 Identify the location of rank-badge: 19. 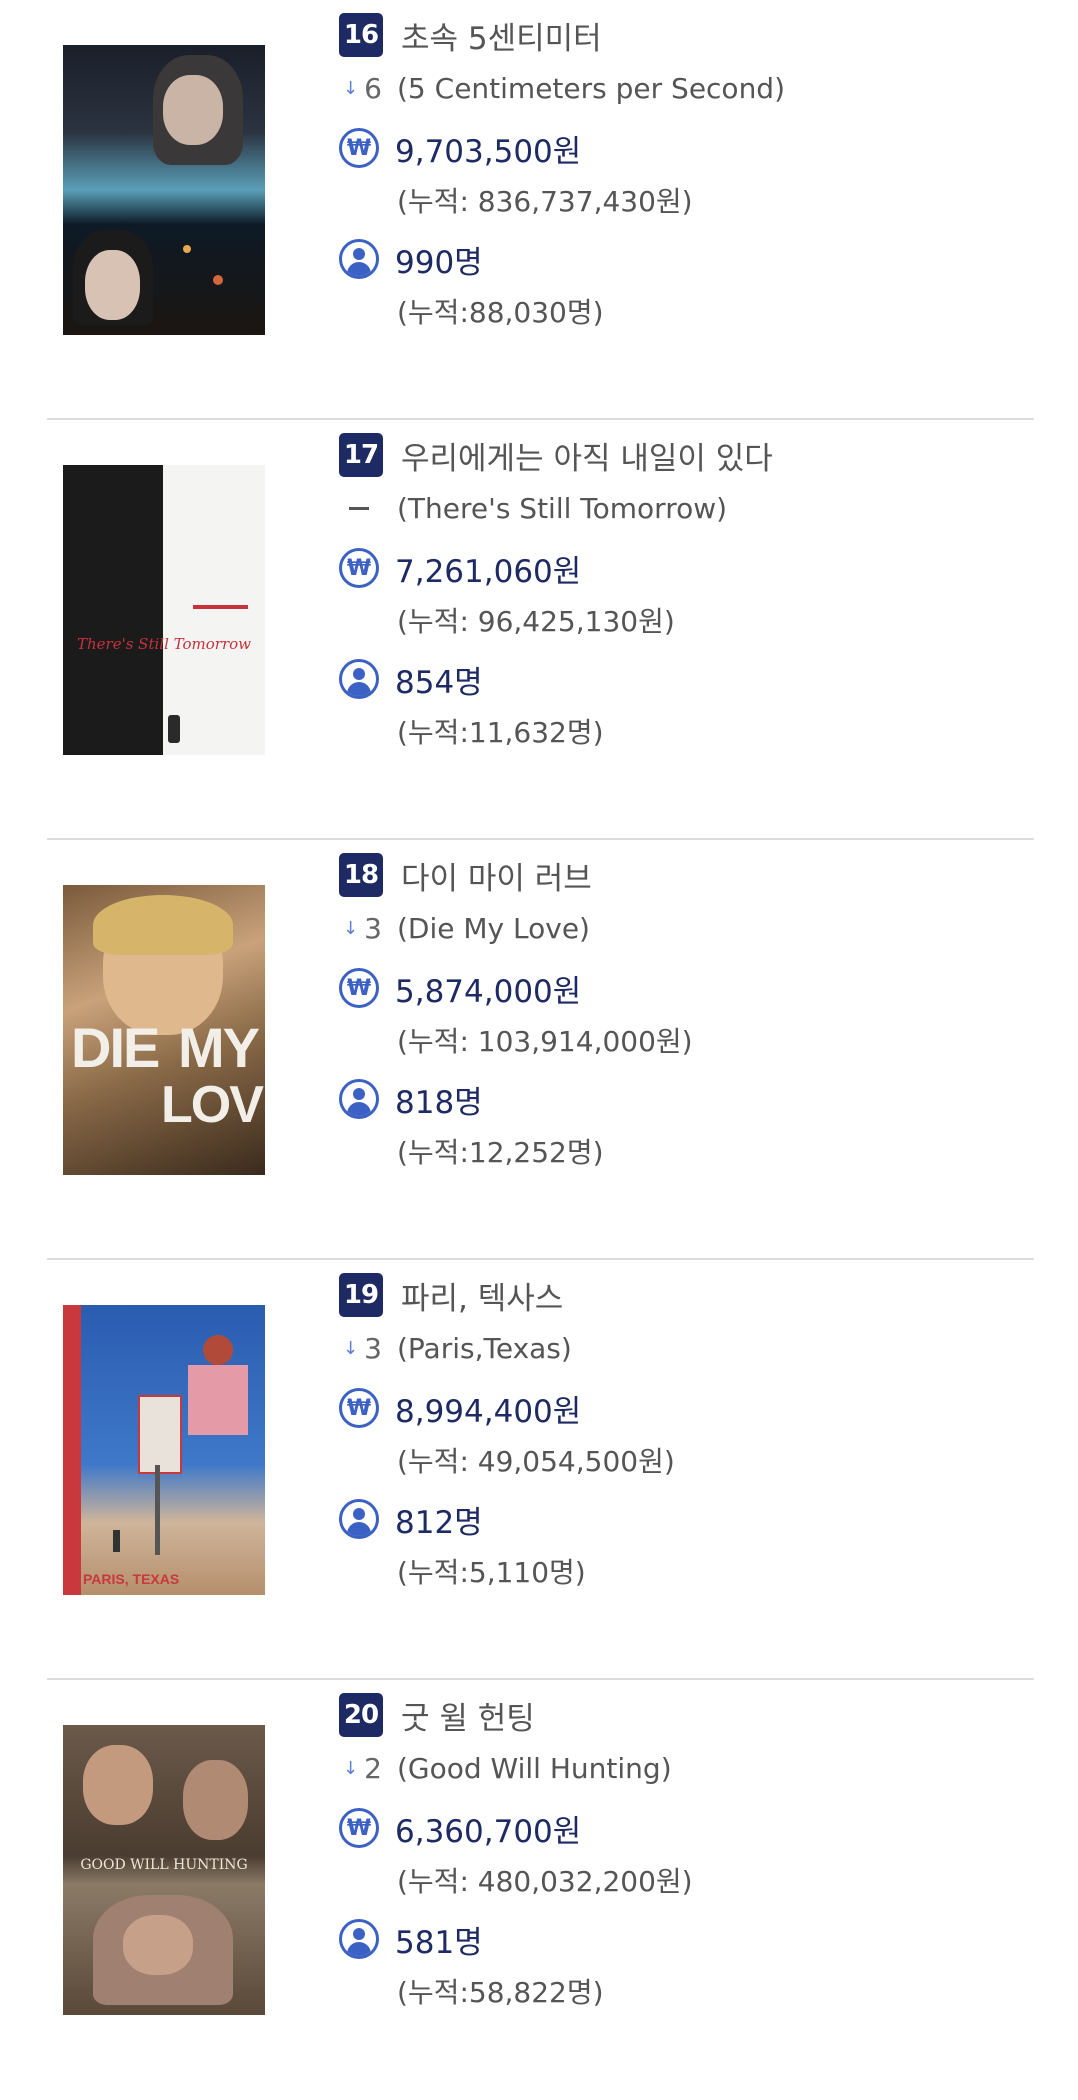
(361, 1295).